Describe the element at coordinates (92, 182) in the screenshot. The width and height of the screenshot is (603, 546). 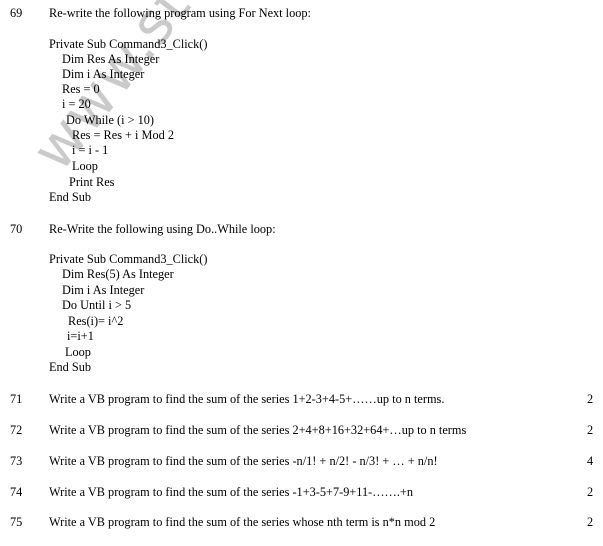
I see `code-line: Print Res` at that location.